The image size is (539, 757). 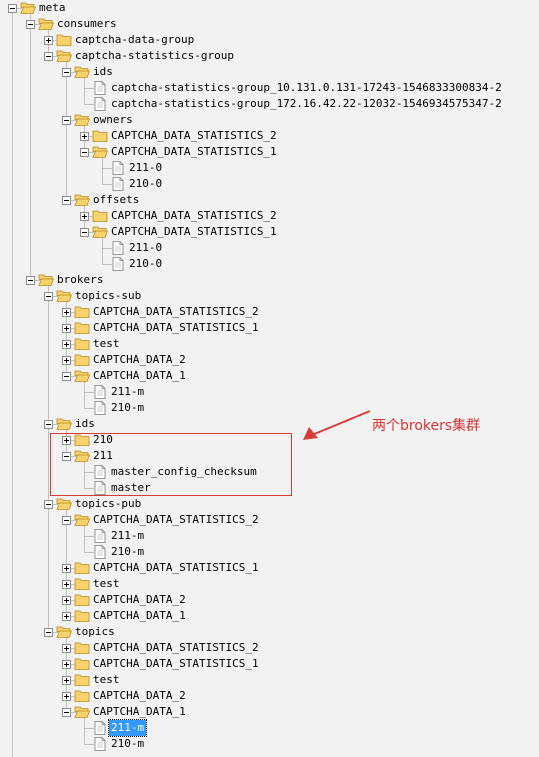 I want to click on tree-node-label: offsets, so click(x=116, y=200).